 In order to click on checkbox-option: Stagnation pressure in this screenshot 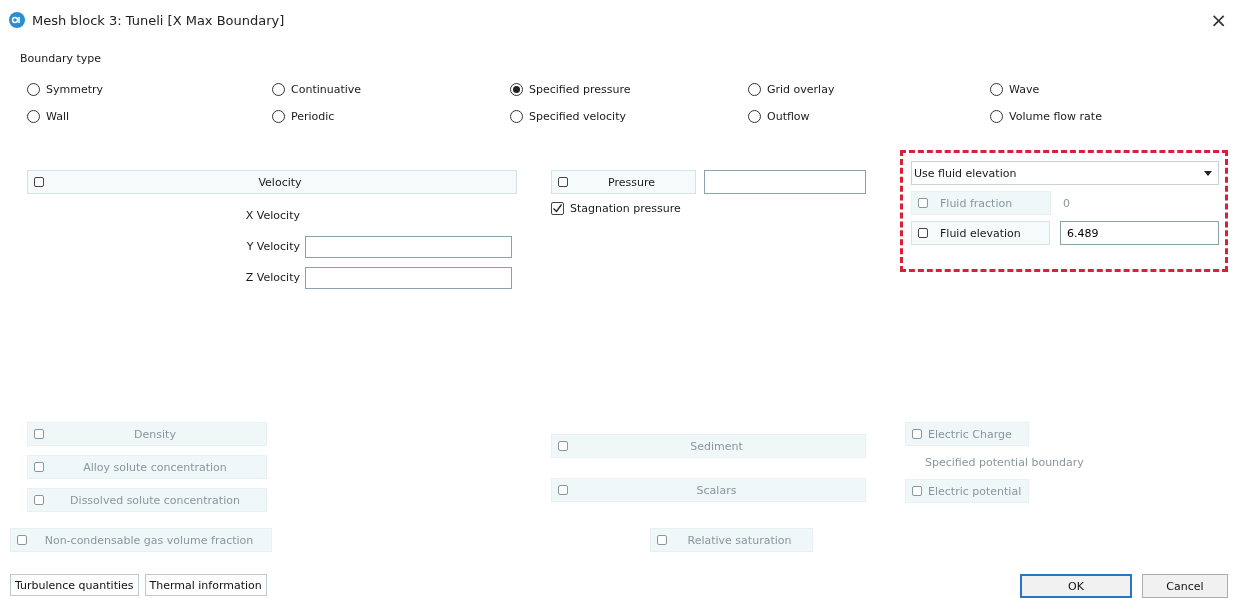, I will do `click(708, 208)`.